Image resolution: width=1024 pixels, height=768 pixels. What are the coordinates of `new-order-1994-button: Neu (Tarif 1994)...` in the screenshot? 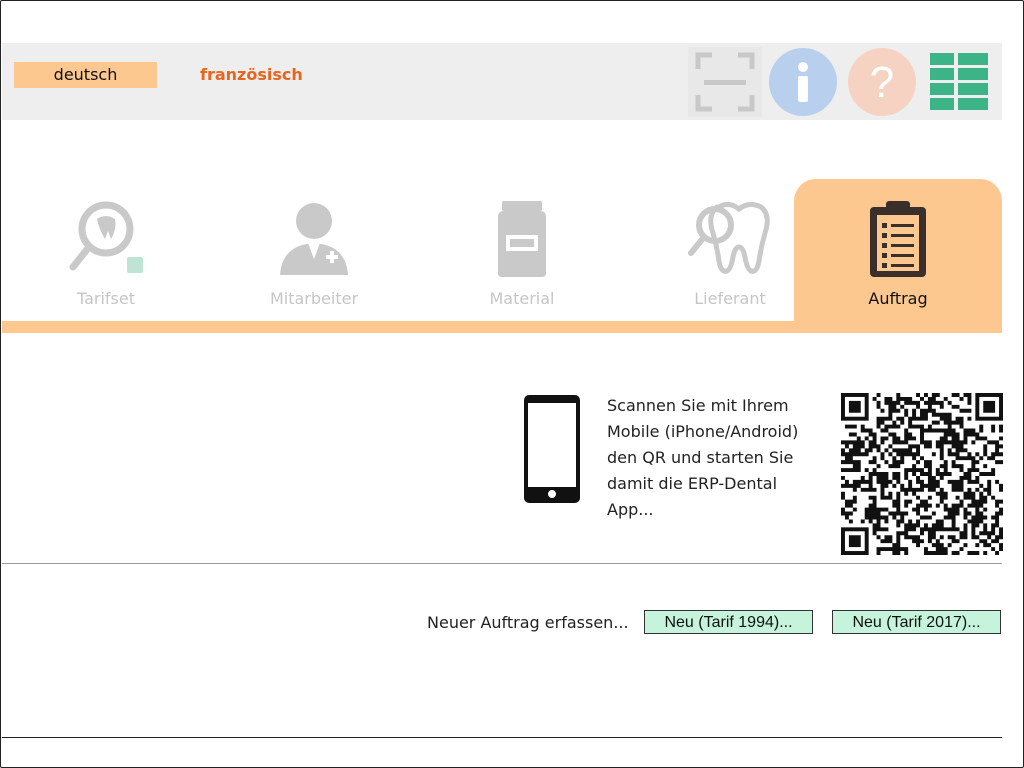 It's located at (728, 622).